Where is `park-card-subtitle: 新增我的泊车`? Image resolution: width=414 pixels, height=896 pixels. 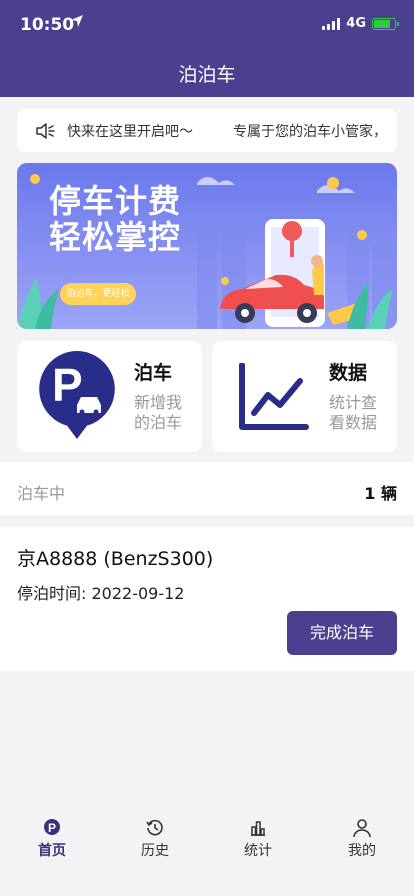 park-card-subtitle: 新增我的泊车 is located at coordinates (158, 412).